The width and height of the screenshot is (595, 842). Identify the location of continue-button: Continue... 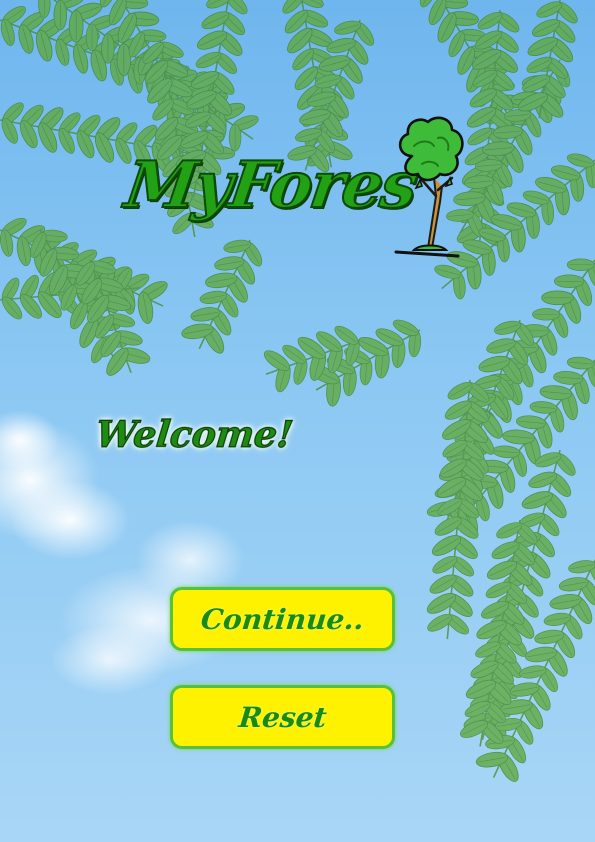
(282, 619).